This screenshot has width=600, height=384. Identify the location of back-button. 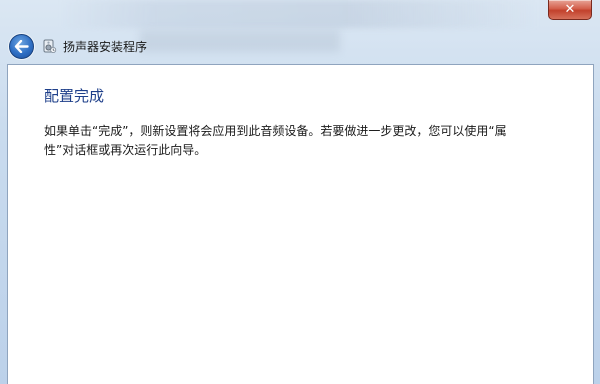
(21, 46).